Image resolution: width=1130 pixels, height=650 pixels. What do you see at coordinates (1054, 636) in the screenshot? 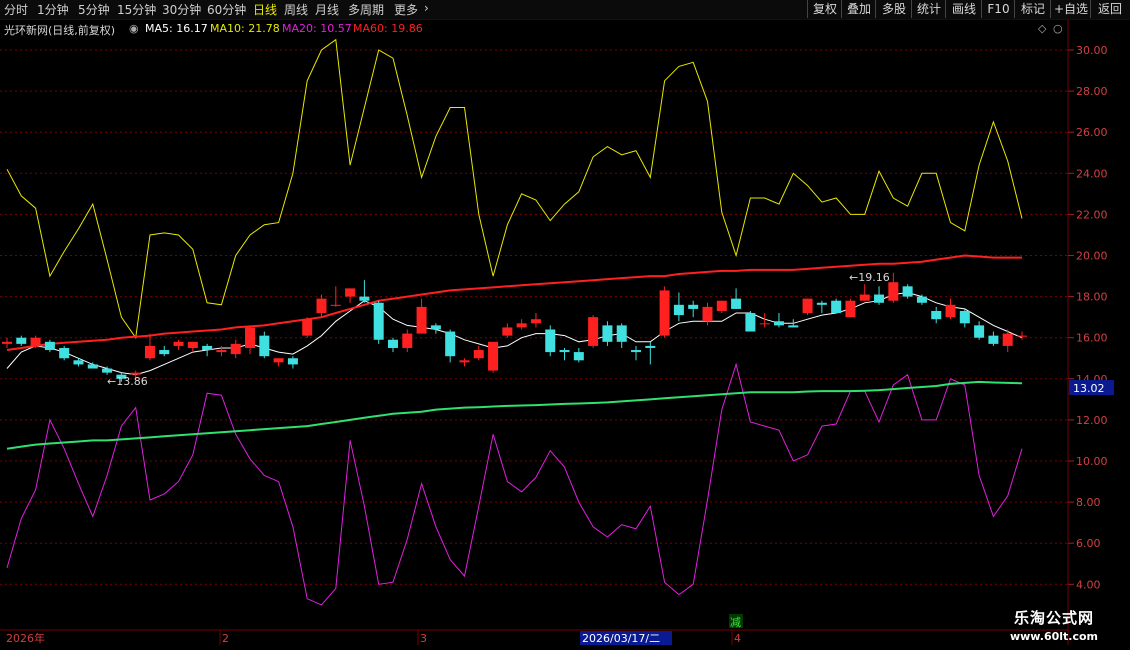
I see `watermark-url: www.60lt.com` at bounding box center [1054, 636].